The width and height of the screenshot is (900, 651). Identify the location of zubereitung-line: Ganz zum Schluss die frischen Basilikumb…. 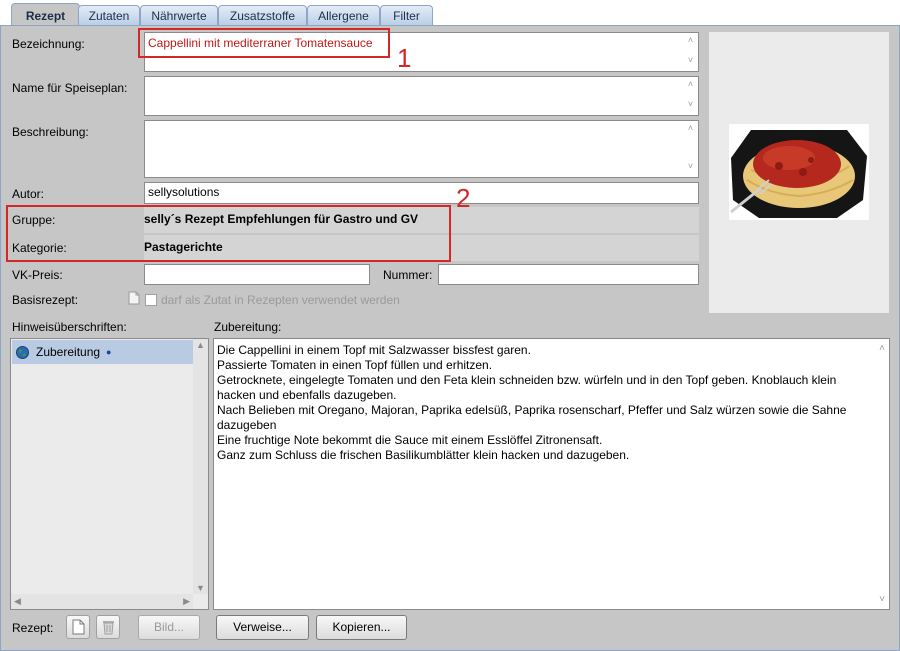
(423, 455).